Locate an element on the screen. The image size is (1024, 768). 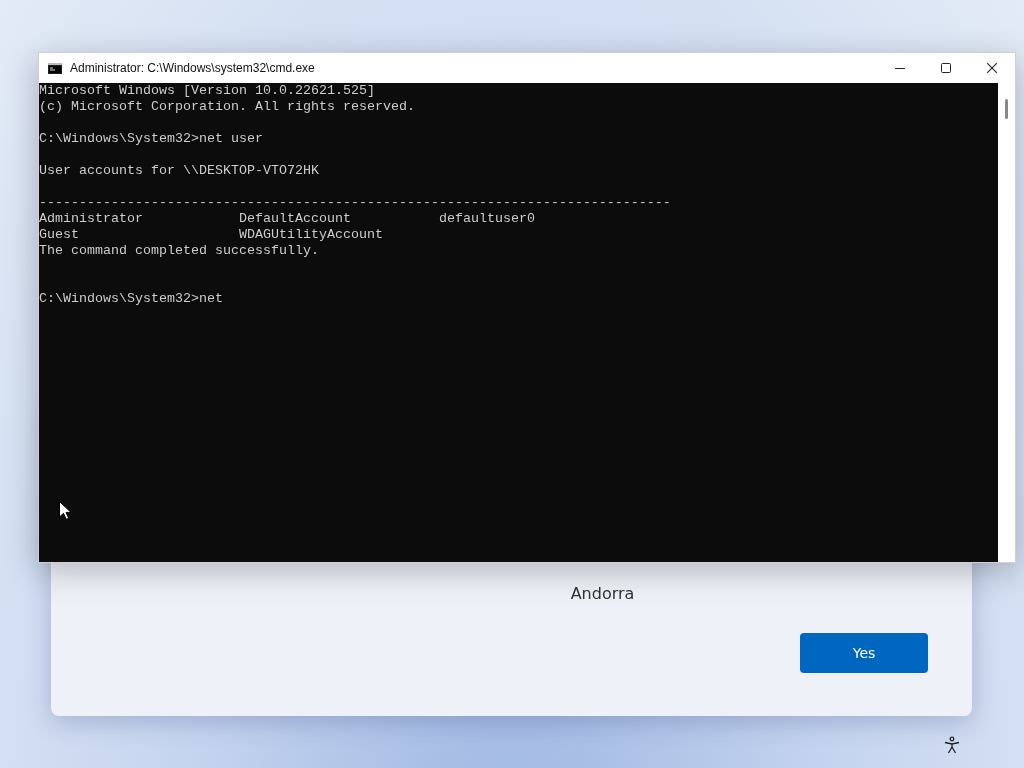
console-line: The command completed successfully. is located at coordinates (179, 250).